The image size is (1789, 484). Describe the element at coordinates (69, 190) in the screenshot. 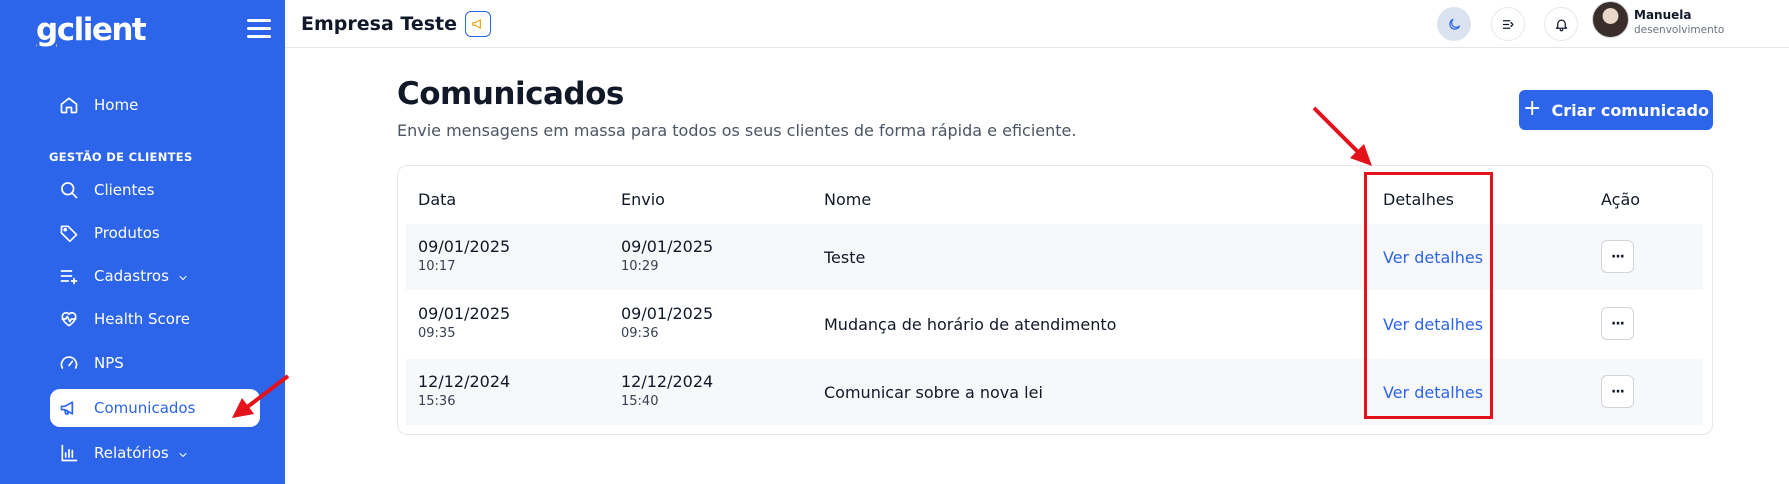

I see `search-icon` at that location.